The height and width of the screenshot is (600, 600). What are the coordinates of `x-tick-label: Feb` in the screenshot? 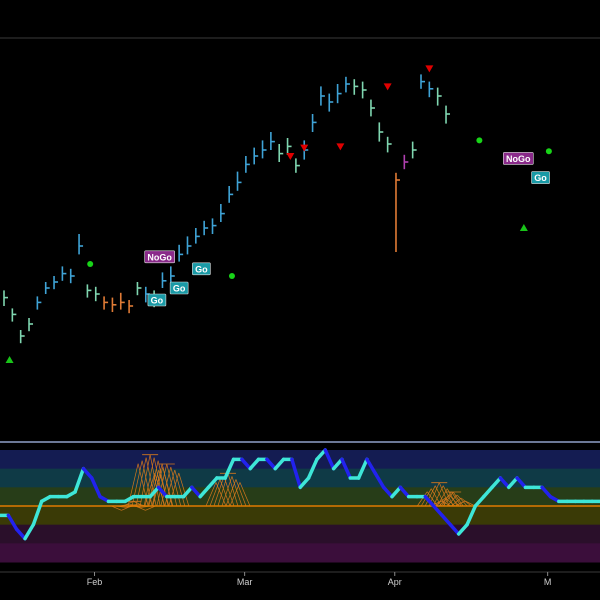 It's located at (95, 582).